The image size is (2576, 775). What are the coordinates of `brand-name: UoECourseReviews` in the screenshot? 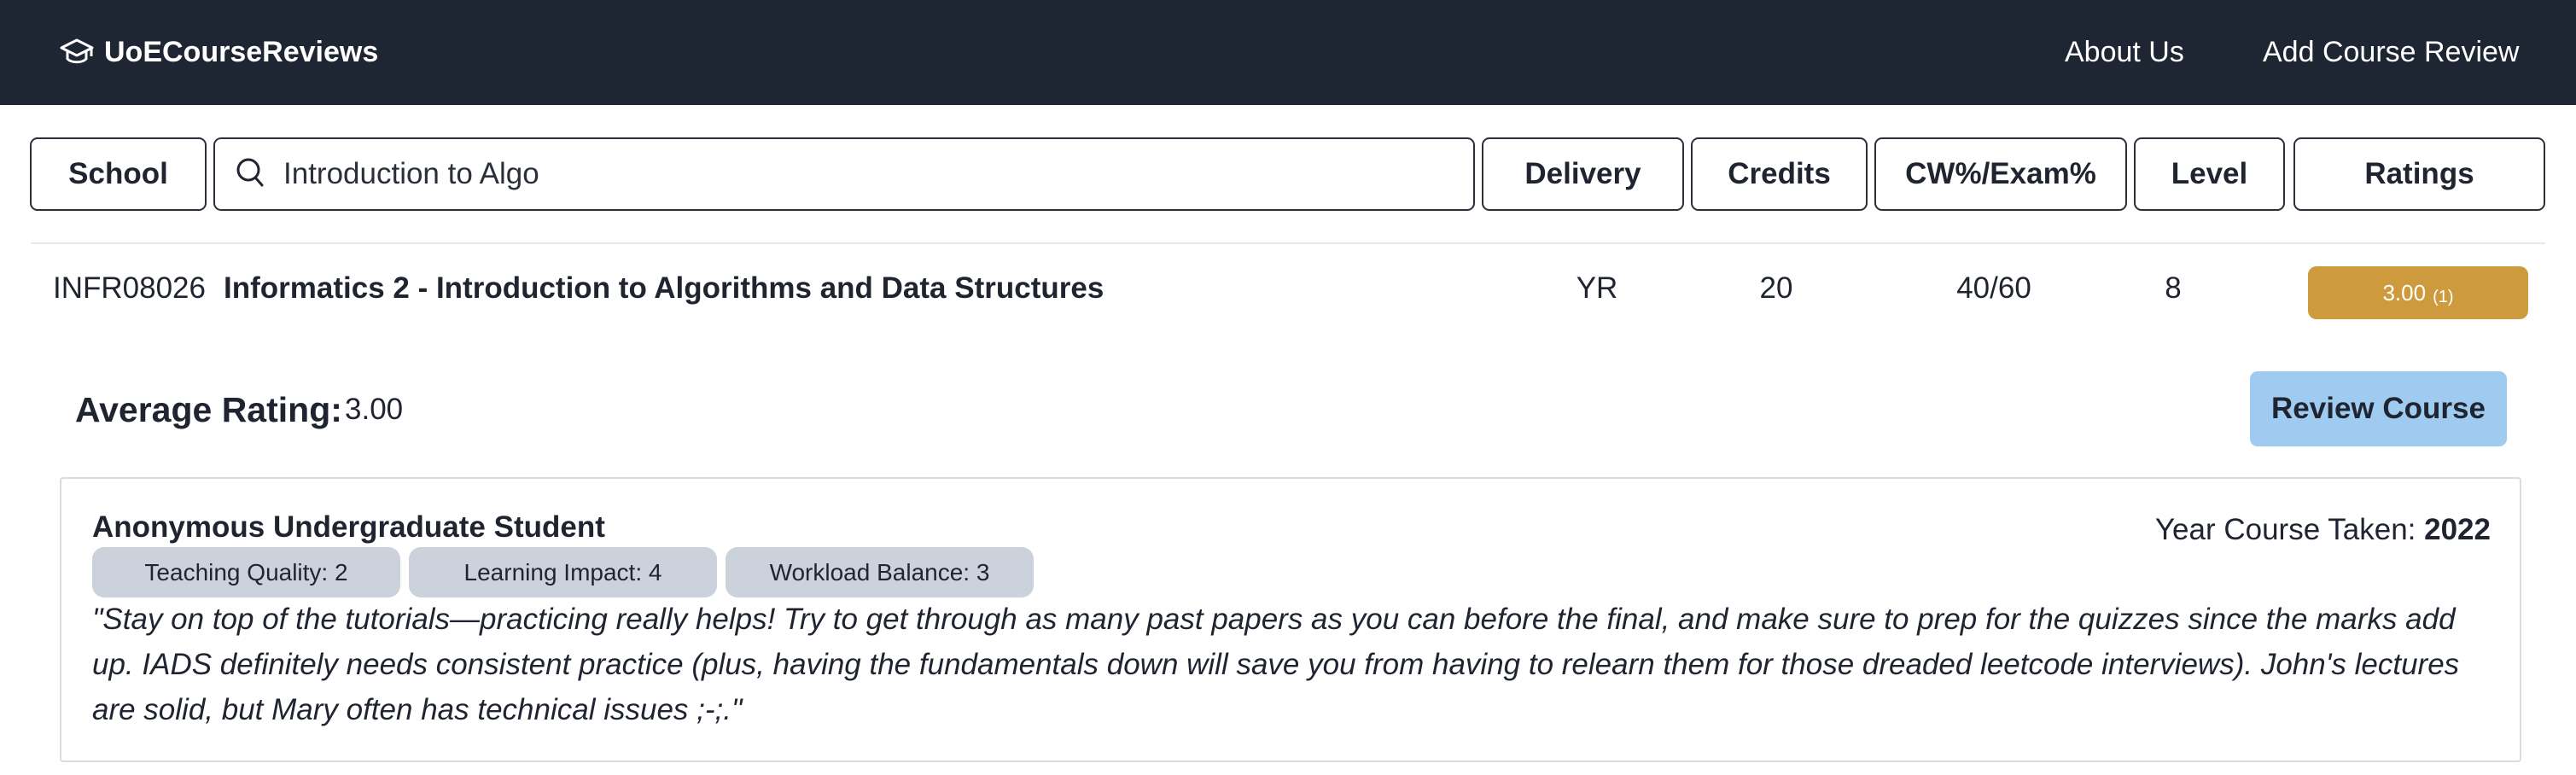 It's located at (241, 51).